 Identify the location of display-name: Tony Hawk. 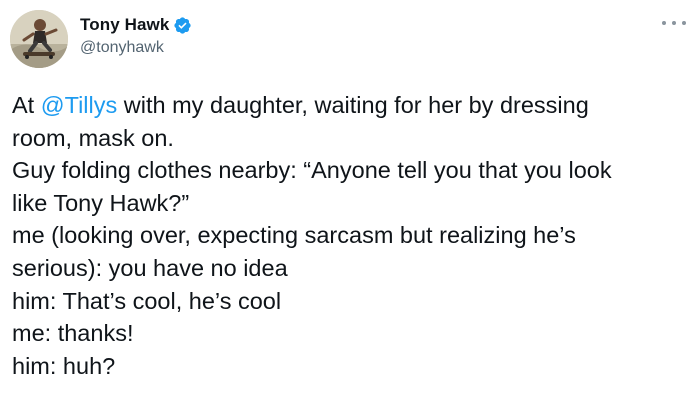
(124, 25).